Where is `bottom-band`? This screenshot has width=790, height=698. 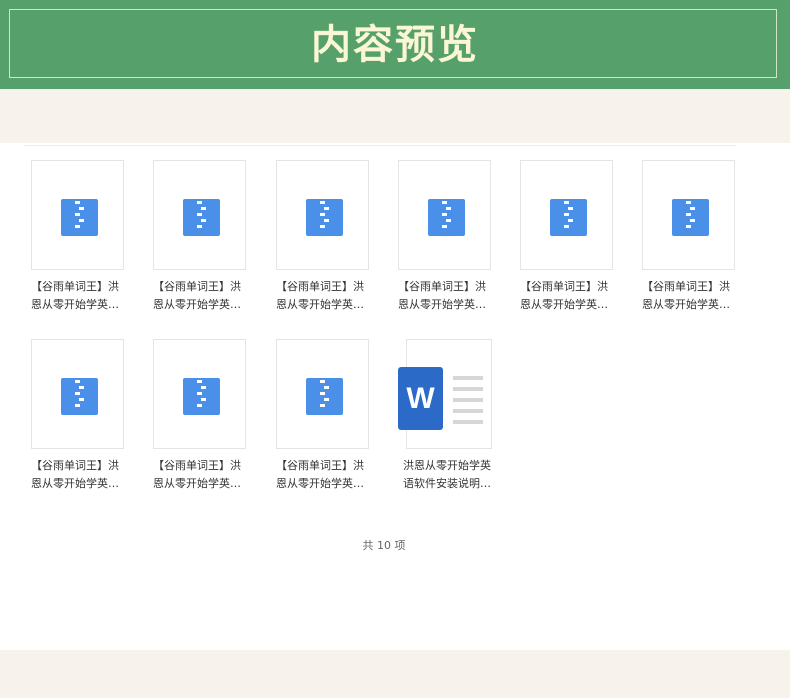
bottom-band is located at coordinates (395, 674).